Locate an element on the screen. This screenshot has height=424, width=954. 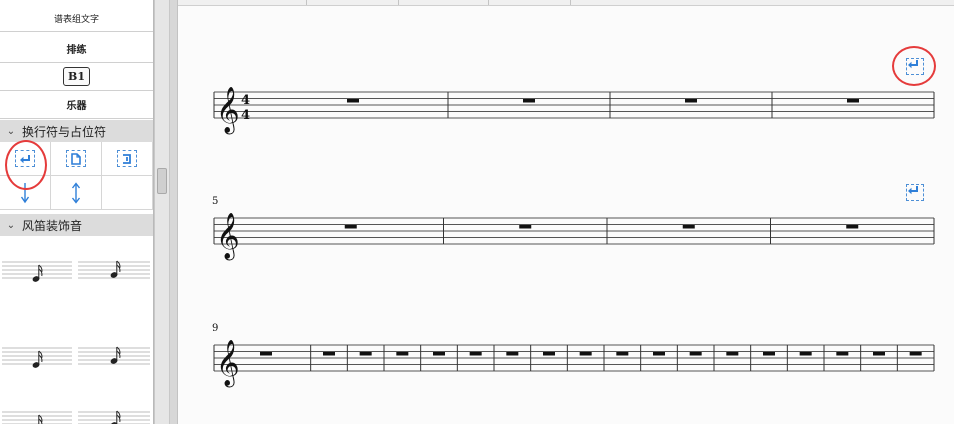
time-signature-top: 4 is located at coordinates (245, 100).